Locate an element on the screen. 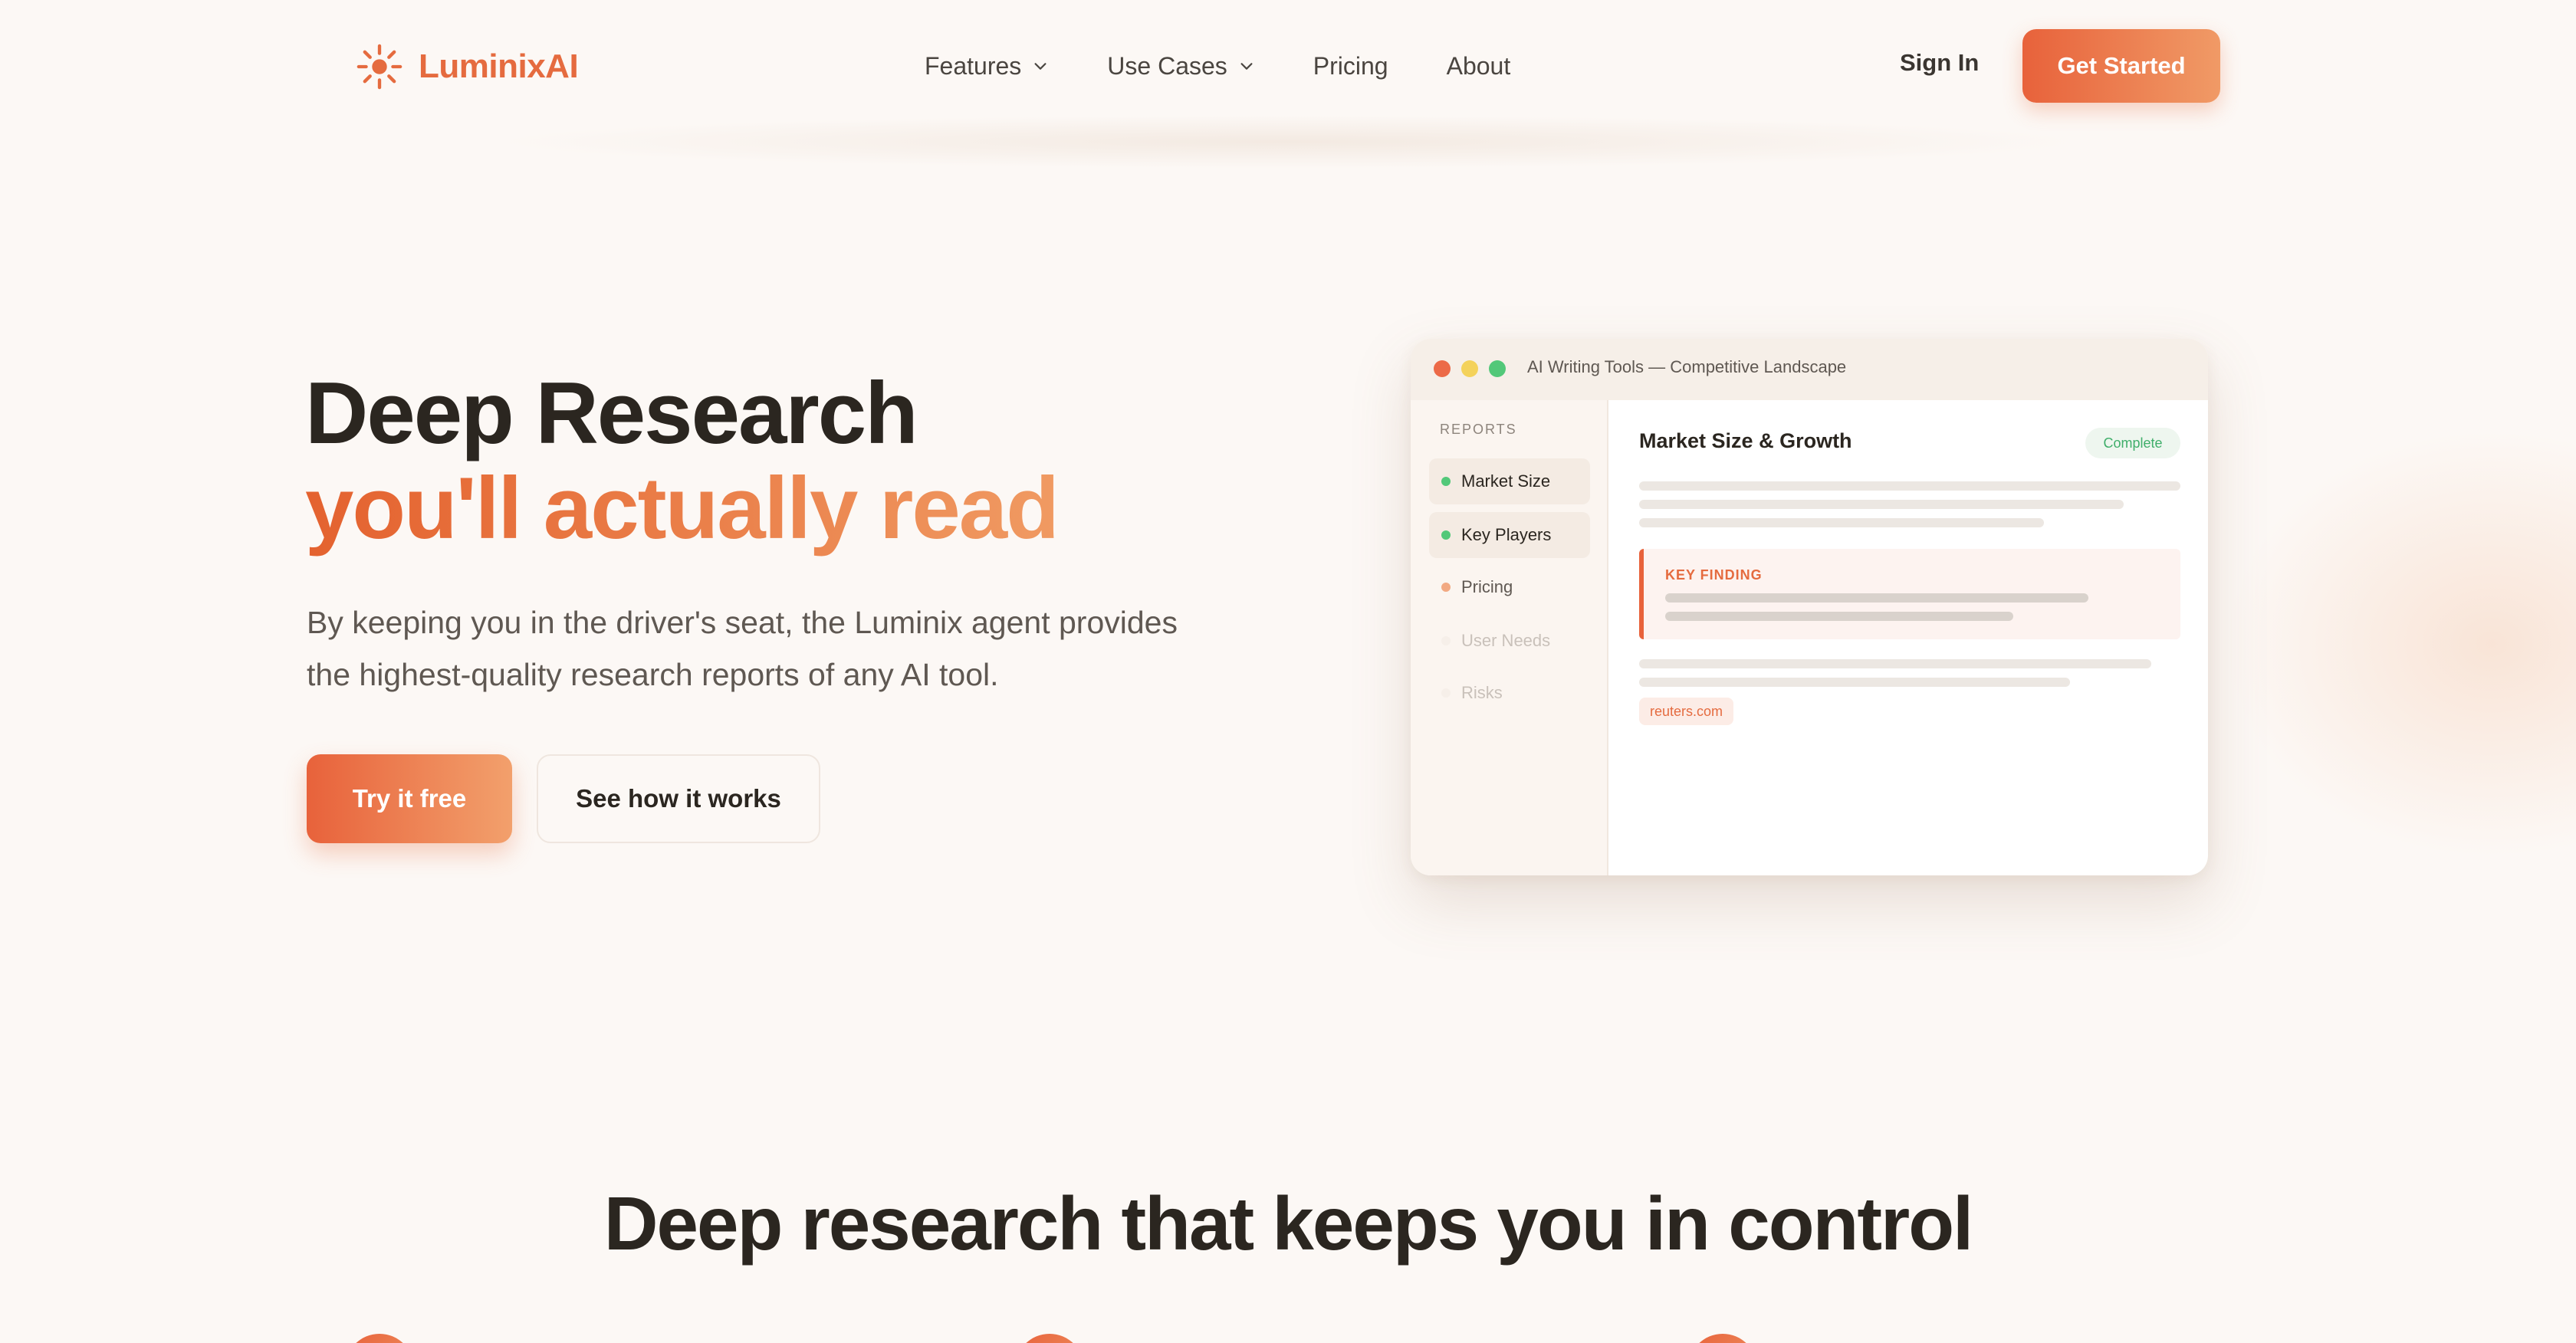 The height and width of the screenshot is (1343, 2576). close-dot-icon is located at coordinates (1442, 369).